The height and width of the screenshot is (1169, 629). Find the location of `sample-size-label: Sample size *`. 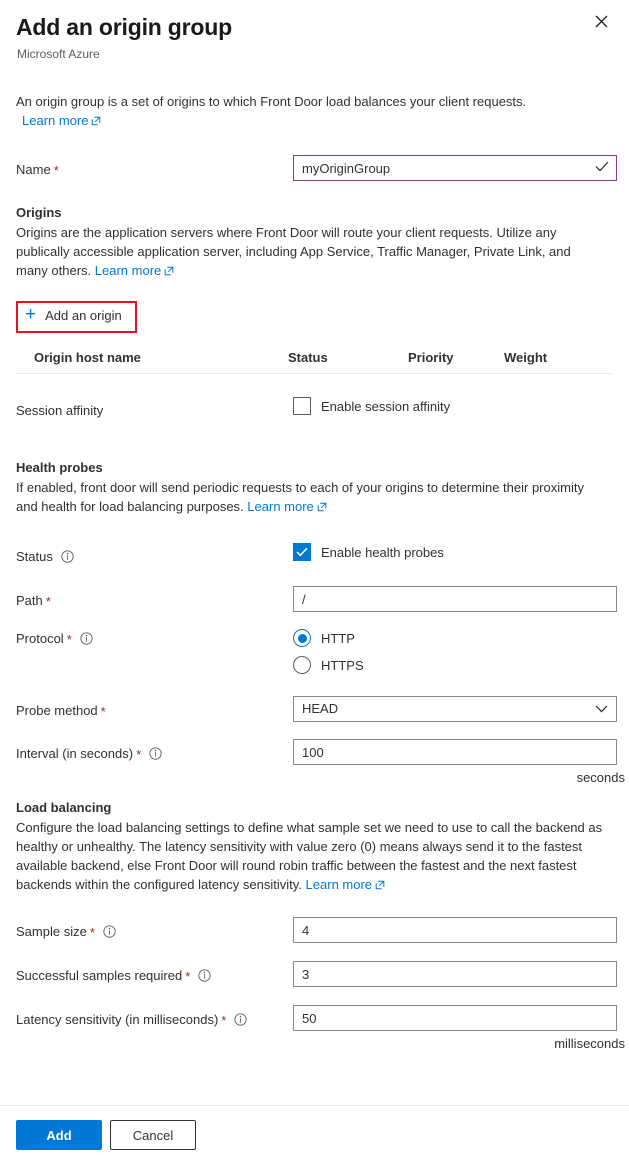

sample-size-label: Sample size * is located at coordinates (154, 928).